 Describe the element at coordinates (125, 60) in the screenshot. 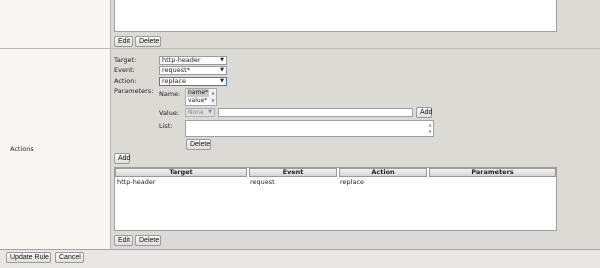

I see `target-label: Target:` at that location.